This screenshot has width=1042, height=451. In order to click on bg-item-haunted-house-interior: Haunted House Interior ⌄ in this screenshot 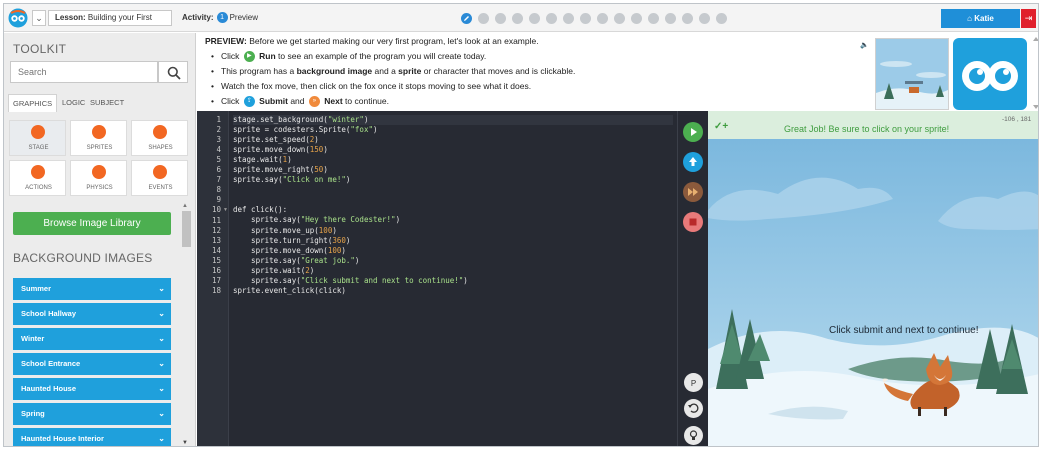, I will do `click(92, 437)`.